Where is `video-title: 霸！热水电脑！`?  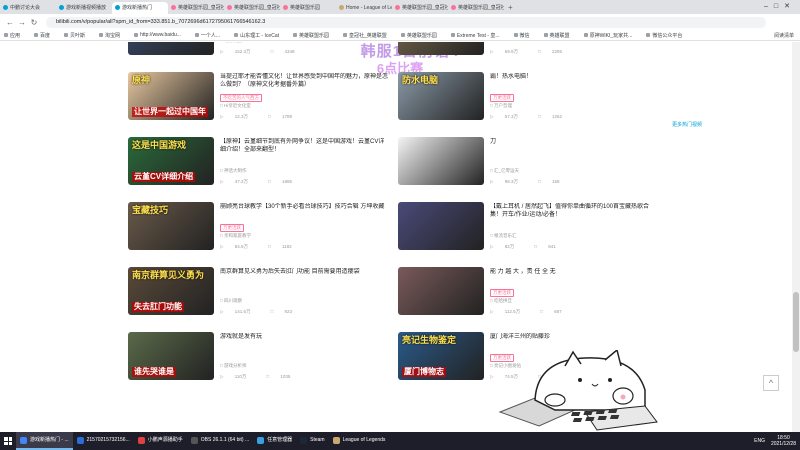
video-title: 霸！热水电脑！ is located at coordinates (575, 77).